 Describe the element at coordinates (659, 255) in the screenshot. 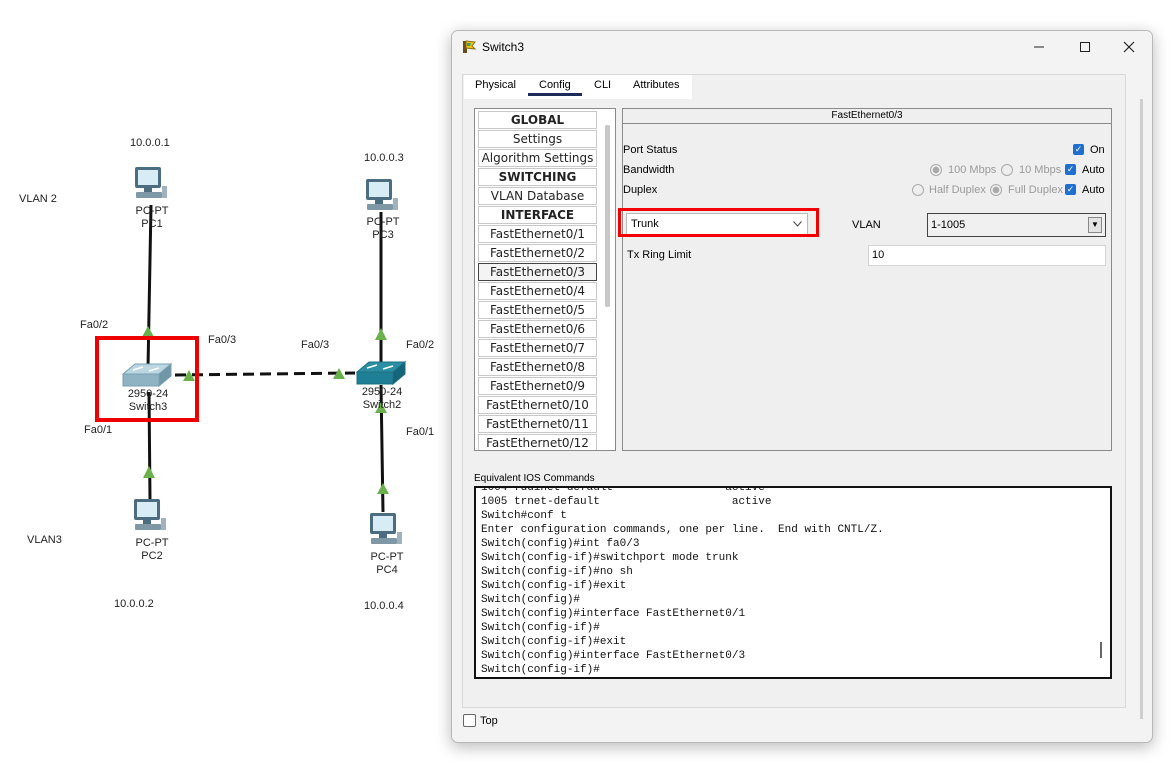

I see `tx-ring-label: Tx Ring Limit` at that location.